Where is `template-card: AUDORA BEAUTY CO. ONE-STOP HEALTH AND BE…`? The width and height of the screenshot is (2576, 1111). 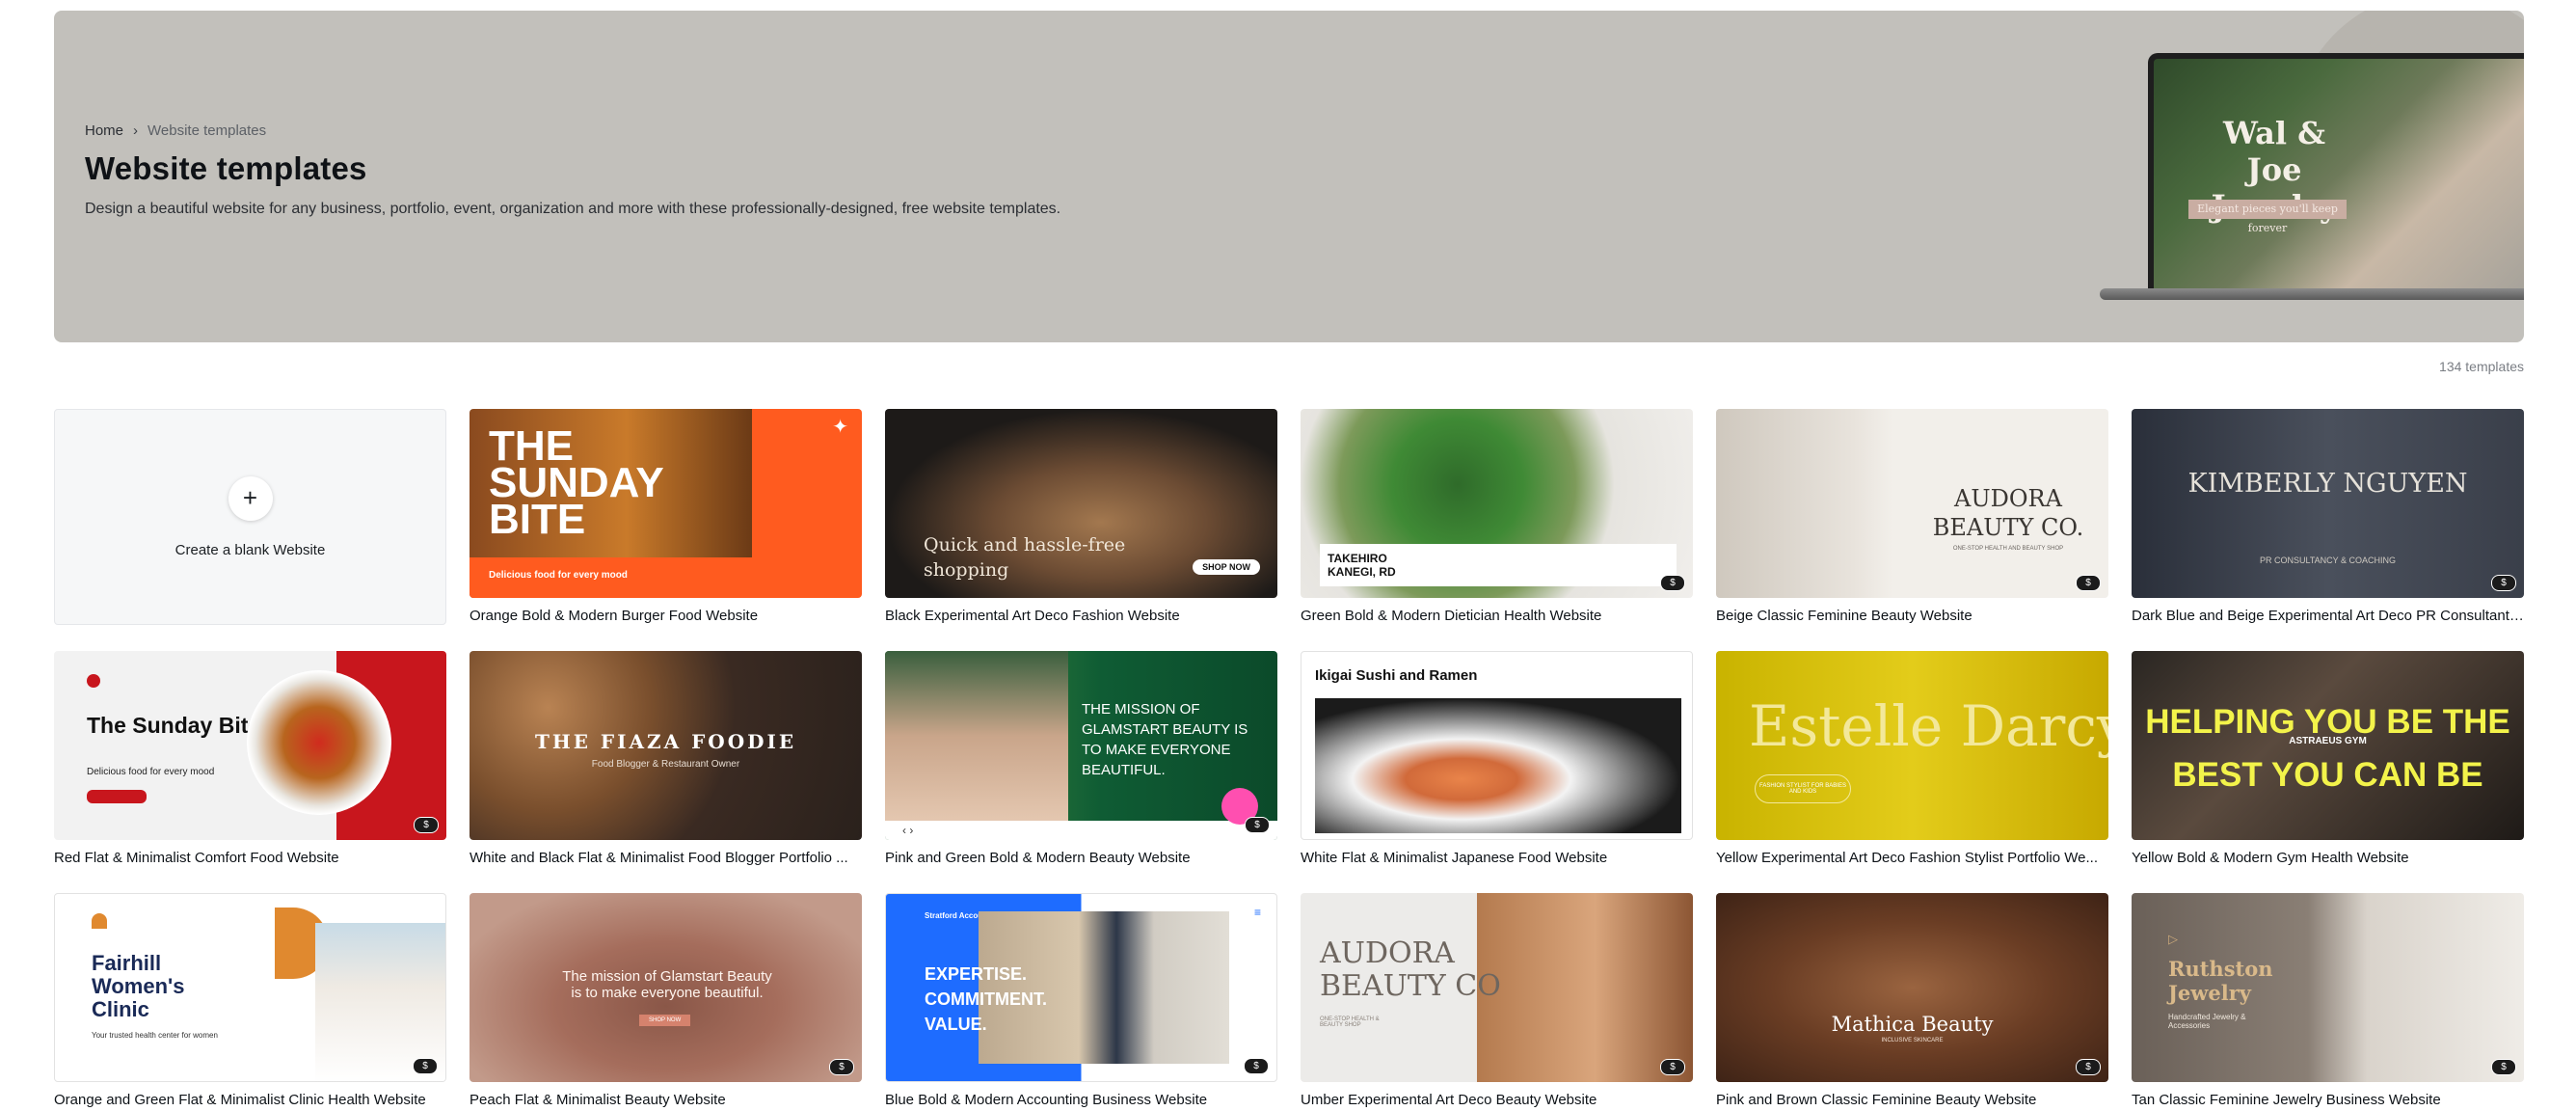
template-card: AUDORA BEAUTY CO. ONE-STOP HEALTH AND BE… is located at coordinates (1912, 517).